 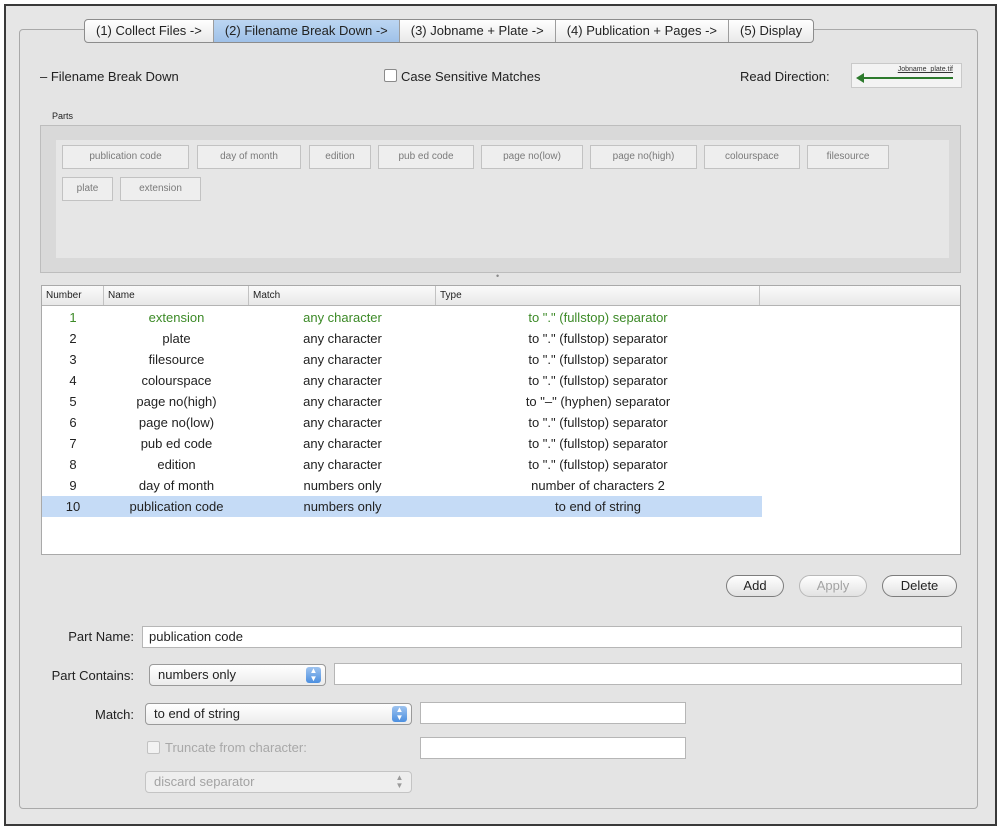 I want to click on part-name-label: Part Name:, so click(x=101, y=636).